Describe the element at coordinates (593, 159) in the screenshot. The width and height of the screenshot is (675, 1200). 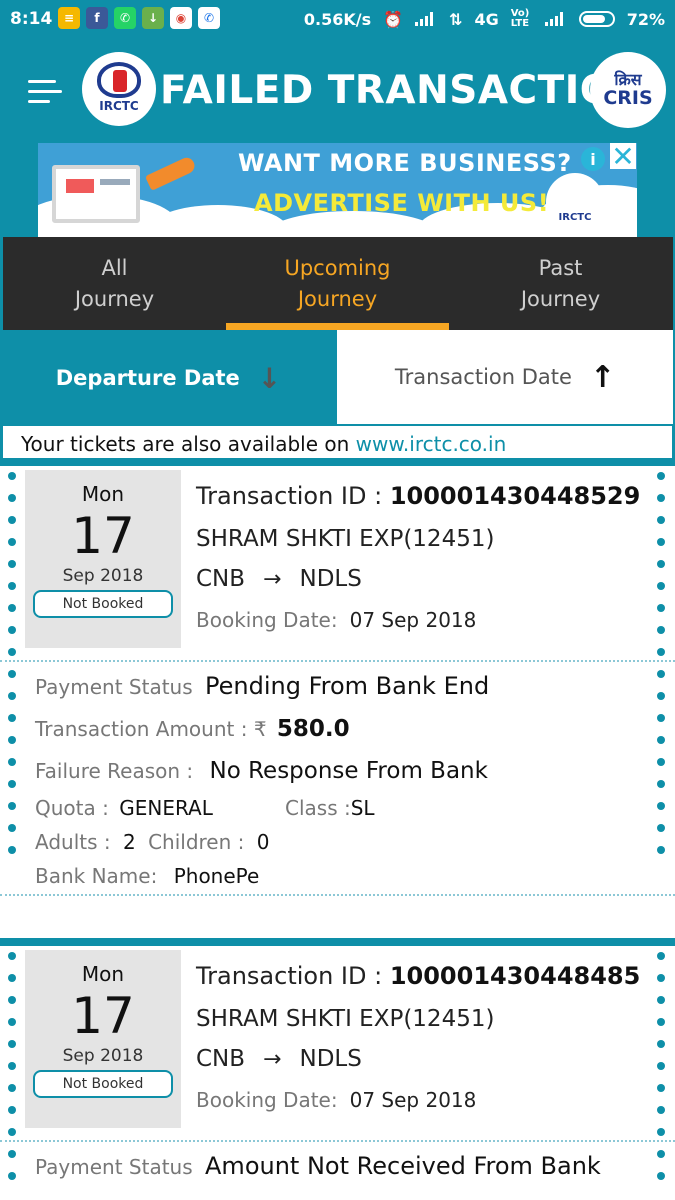
I see `ad-info-icon: i` at that location.